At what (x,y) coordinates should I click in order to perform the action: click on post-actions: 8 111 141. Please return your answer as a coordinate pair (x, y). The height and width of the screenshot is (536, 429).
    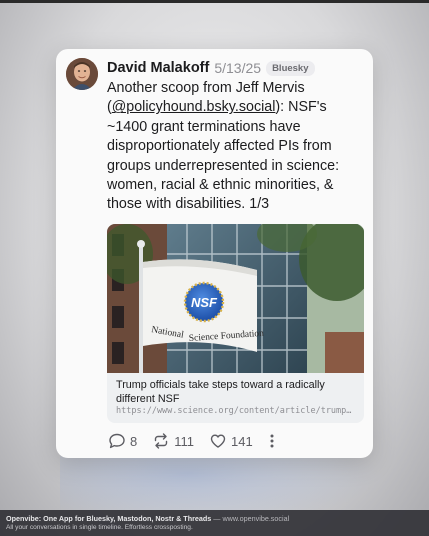
    Looking at the image, I should click on (192, 441).